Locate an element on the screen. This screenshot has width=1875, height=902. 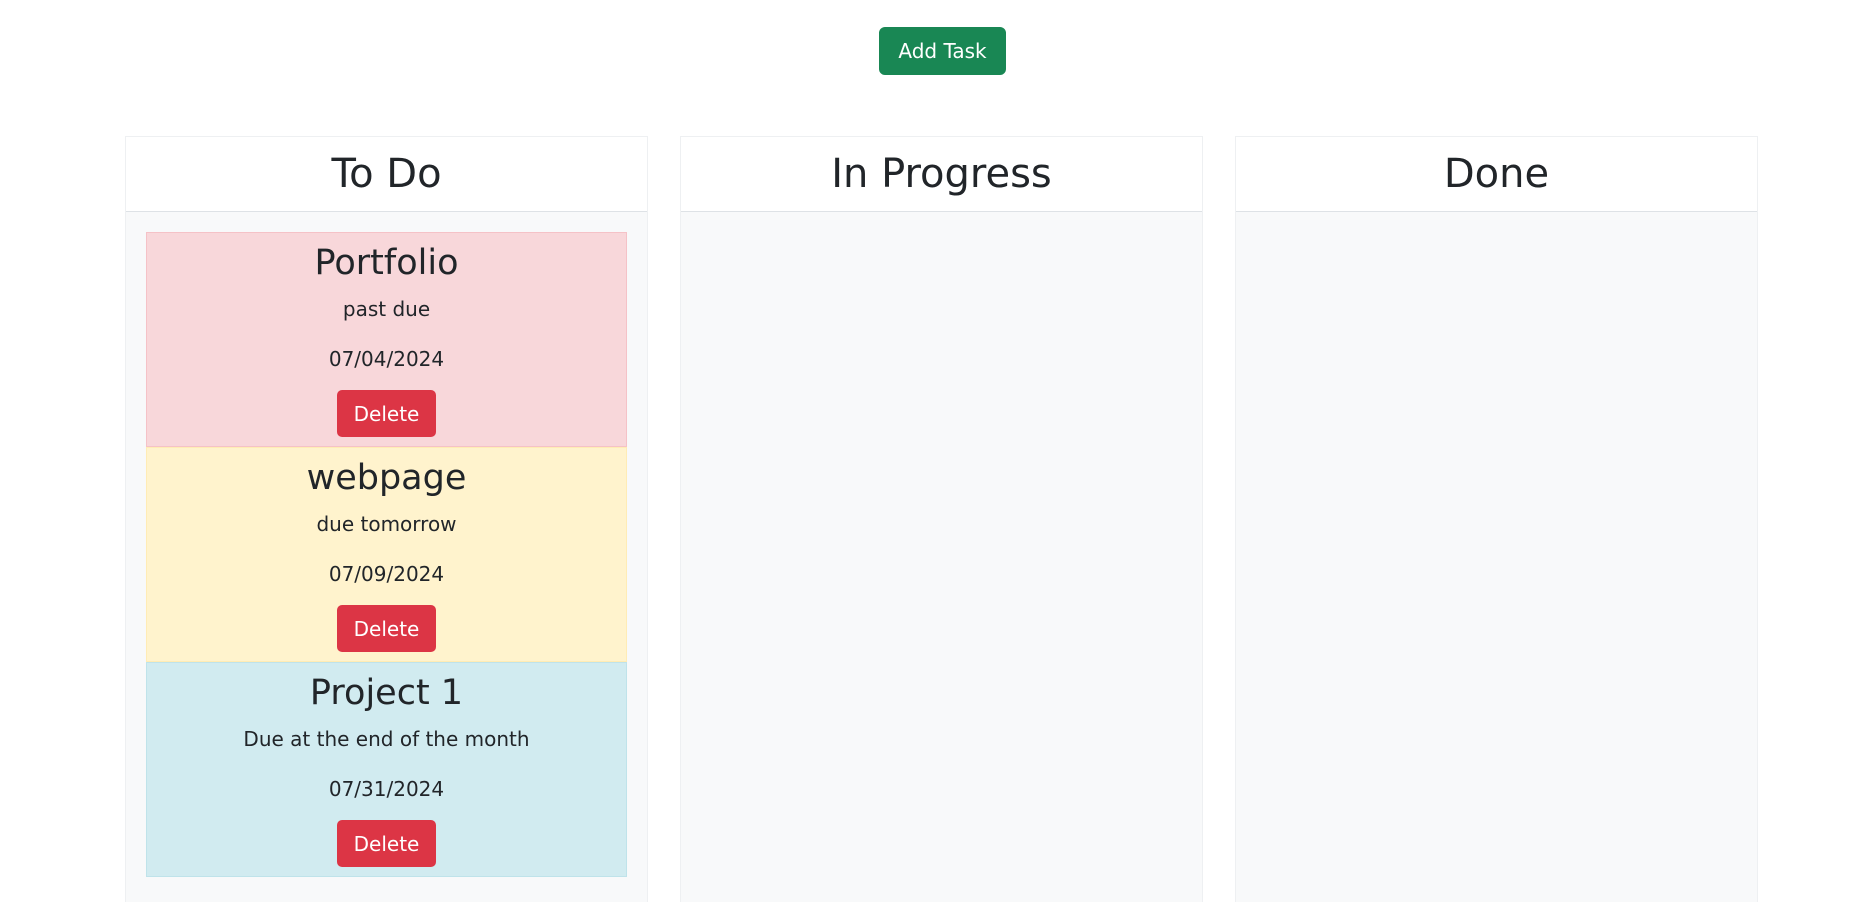
task-description: due tomorrow is located at coordinates (386, 524).